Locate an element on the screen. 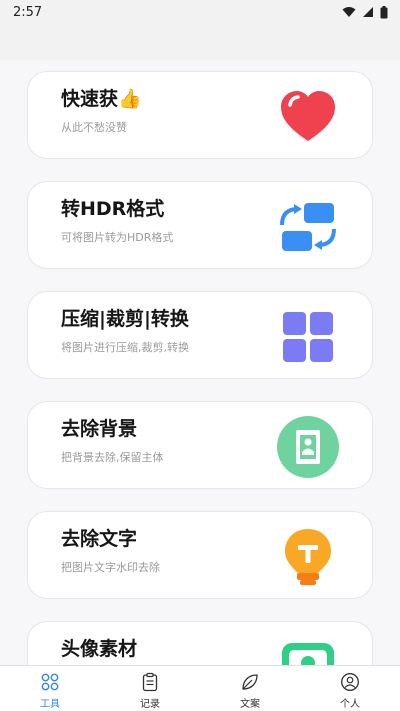 The width and height of the screenshot is (400, 711). card-title: 快速获👍 is located at coordinates (101, 99).